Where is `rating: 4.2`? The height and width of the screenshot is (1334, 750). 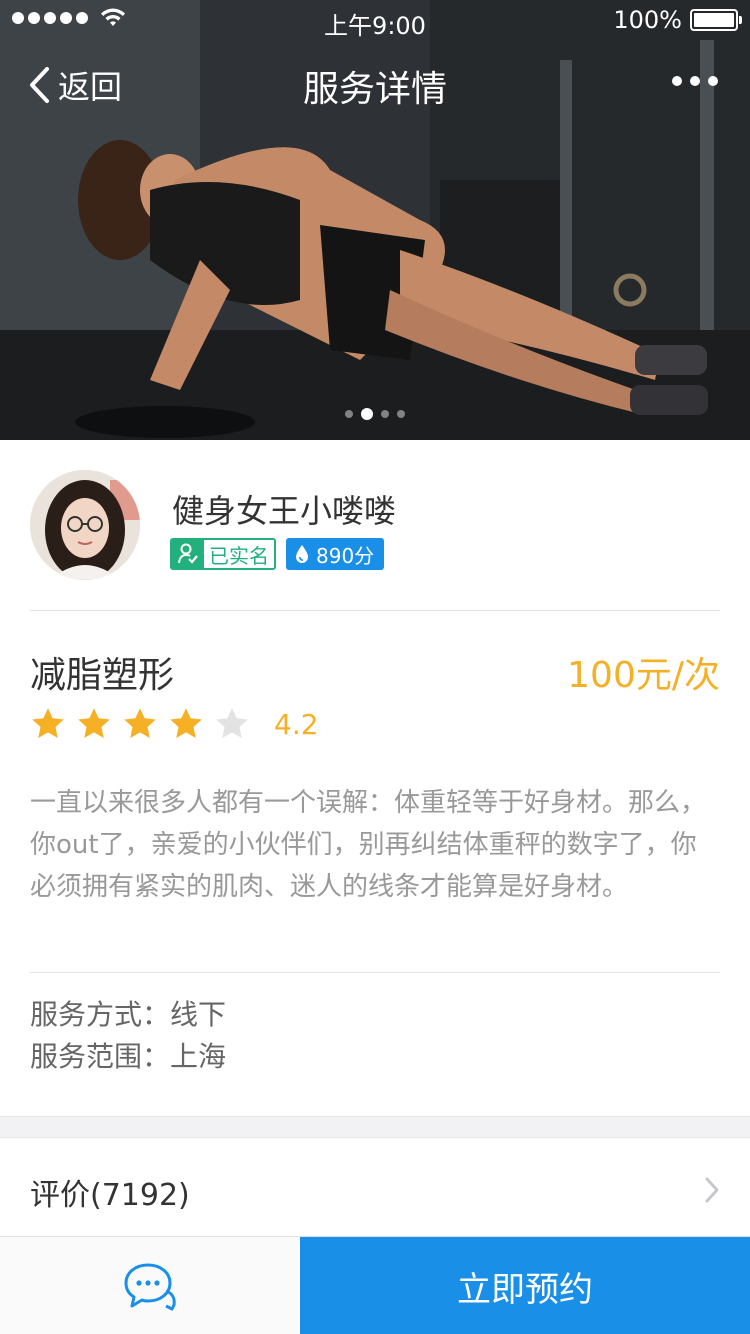
rating: 4.2 is located at coordinates (174, 724).